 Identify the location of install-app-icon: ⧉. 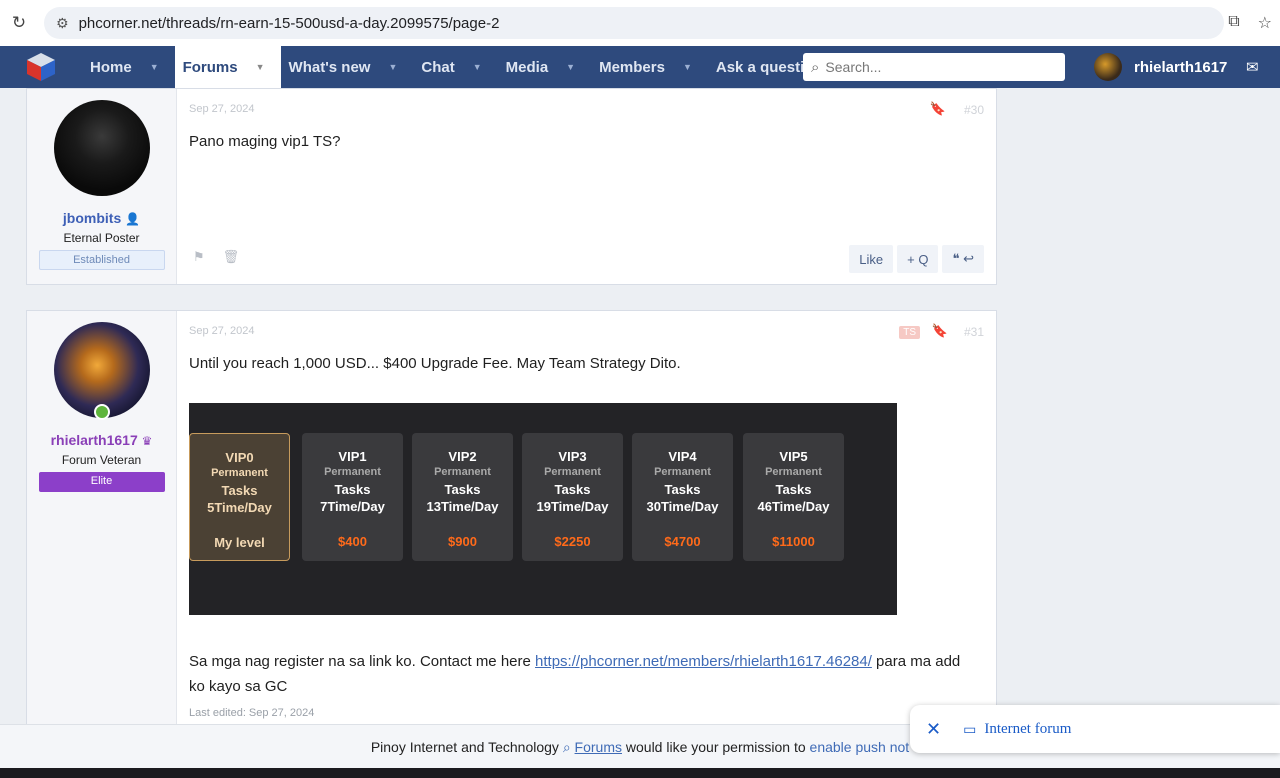
(1233, 23).